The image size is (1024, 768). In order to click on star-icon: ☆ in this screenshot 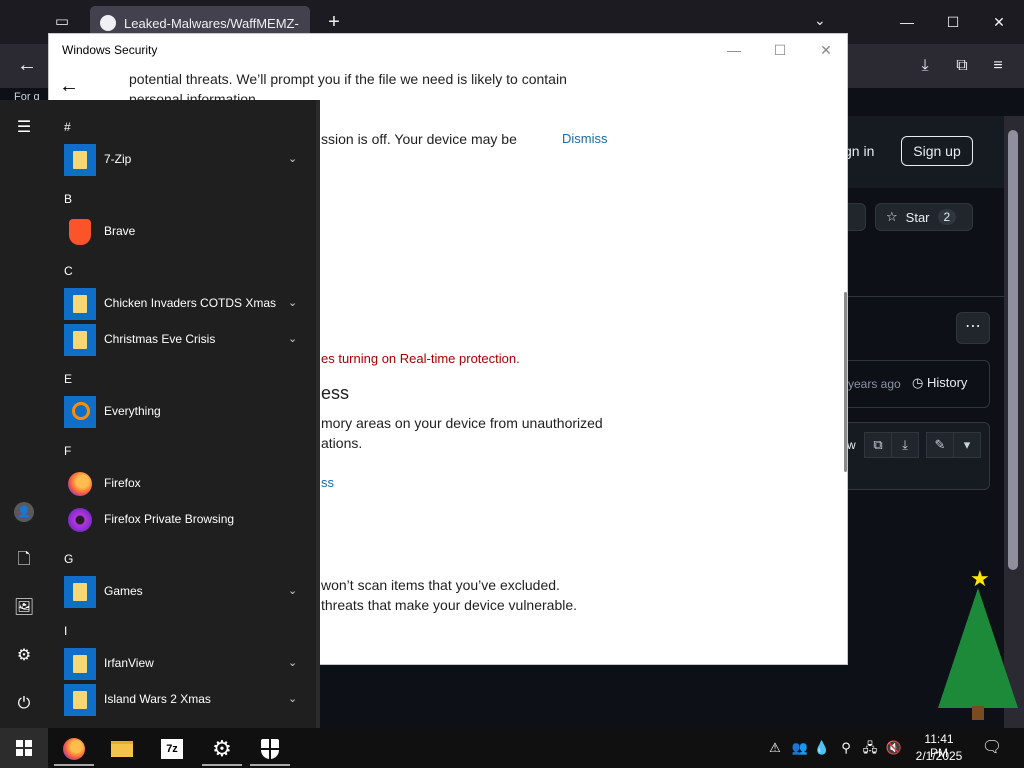, I will do `click(892, 216)`.